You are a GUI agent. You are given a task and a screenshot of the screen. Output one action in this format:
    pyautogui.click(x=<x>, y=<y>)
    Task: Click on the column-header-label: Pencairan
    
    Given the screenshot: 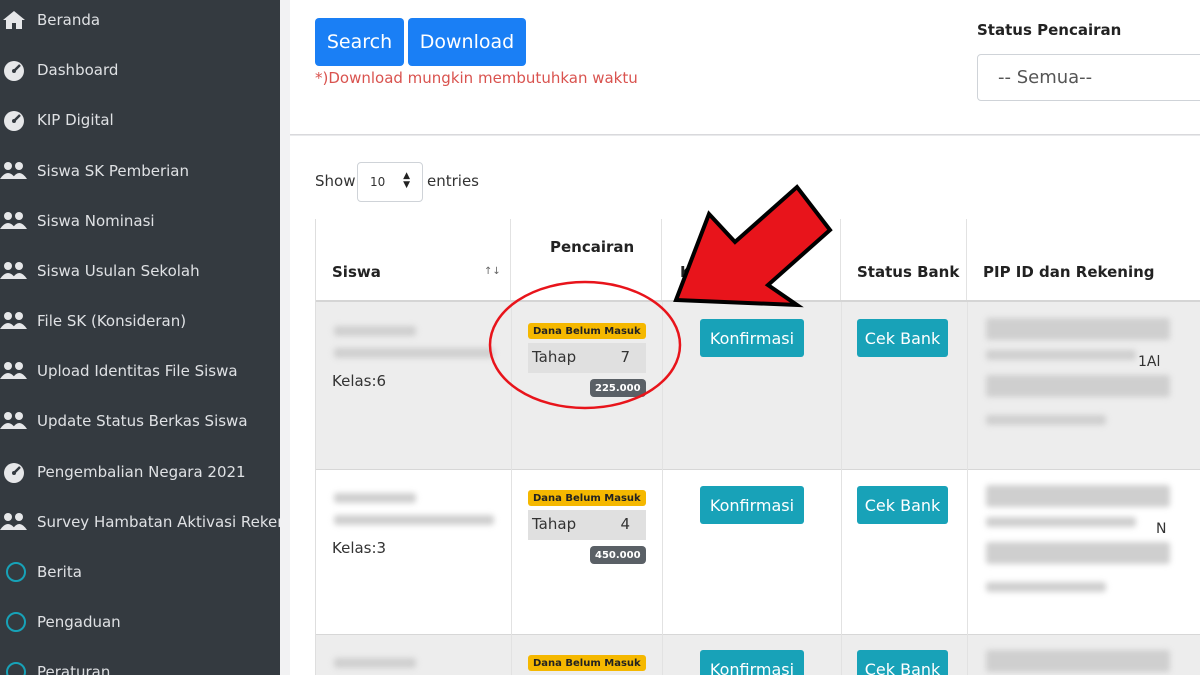 What is the action you would take?
    pyautogui.click(x=592, y=247)
    